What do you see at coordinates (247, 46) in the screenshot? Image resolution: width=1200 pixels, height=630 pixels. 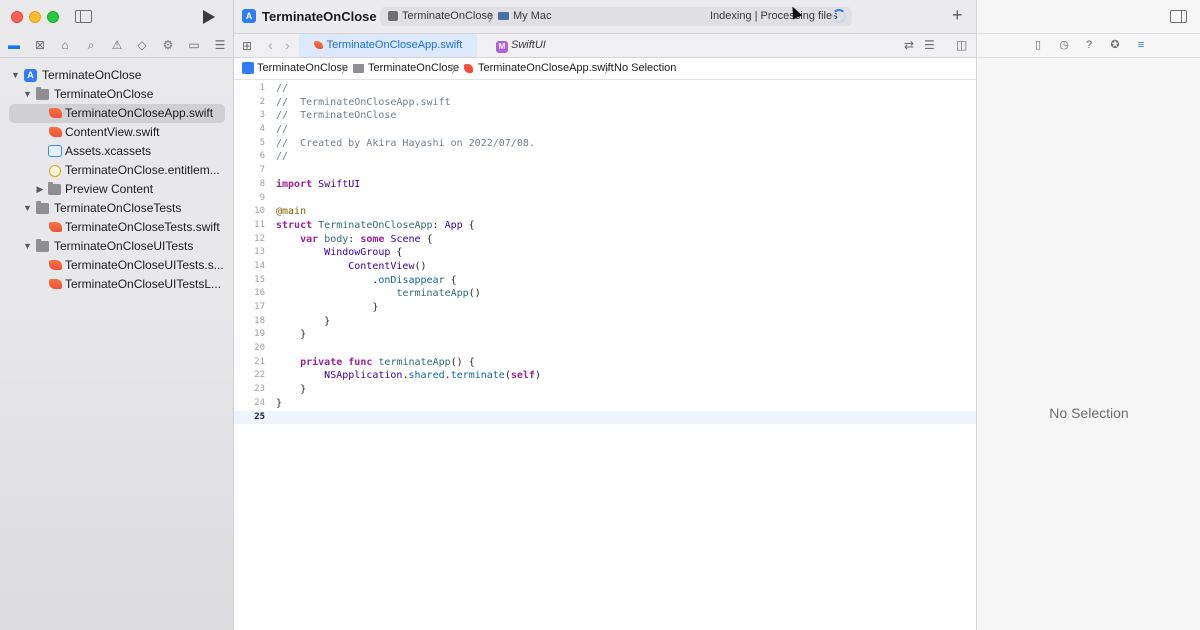 I see `related-items-grid-icon: ⊞` at bounding box center [247, 46].